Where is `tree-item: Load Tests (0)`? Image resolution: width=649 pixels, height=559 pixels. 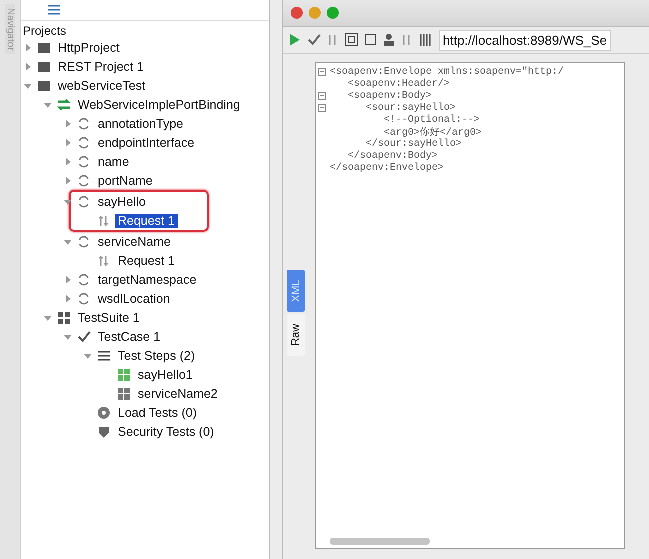
tree-item: Load Tests (0) is located at coordinates (157, 413).